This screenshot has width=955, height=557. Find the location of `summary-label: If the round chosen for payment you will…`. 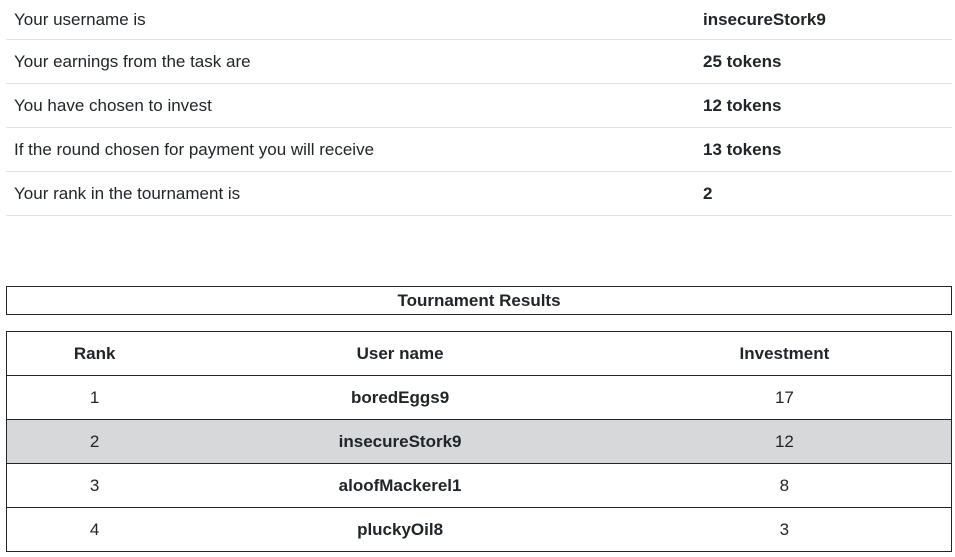

summary-label: If the round chosen for payment you will… is located at coordinates (194, 149).